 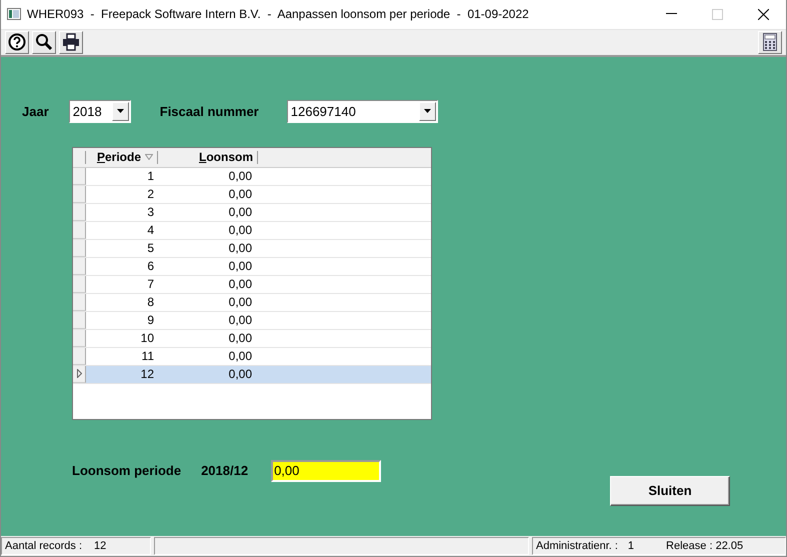 I want to click on column-header: Loonsom, so click(x=208, y=157).